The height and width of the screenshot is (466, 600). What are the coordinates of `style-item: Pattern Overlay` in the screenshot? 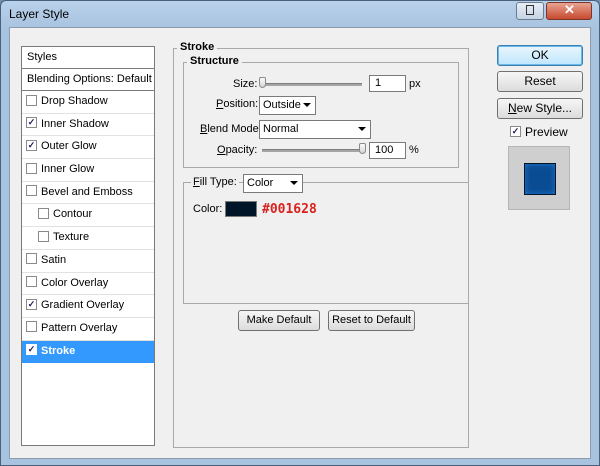 It's located at (88, 329).